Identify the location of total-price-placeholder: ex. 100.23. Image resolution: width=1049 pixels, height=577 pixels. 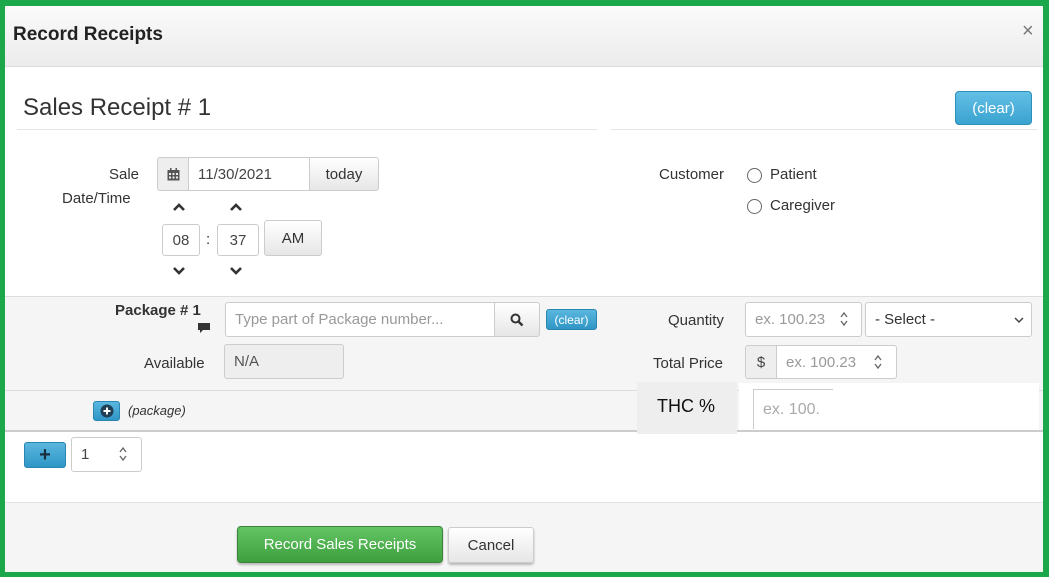
(821, 362).